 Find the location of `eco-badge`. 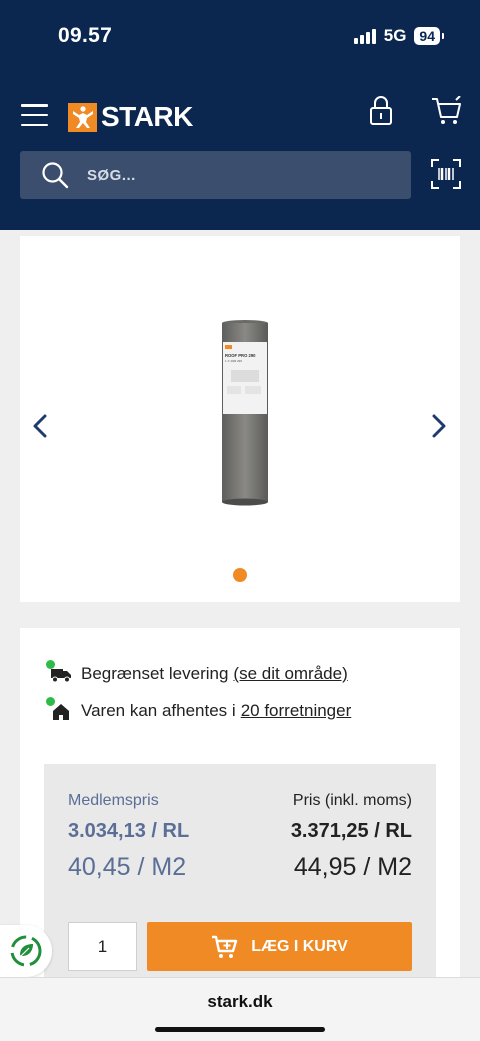

eco-badge is located at coordinates (26, 951).